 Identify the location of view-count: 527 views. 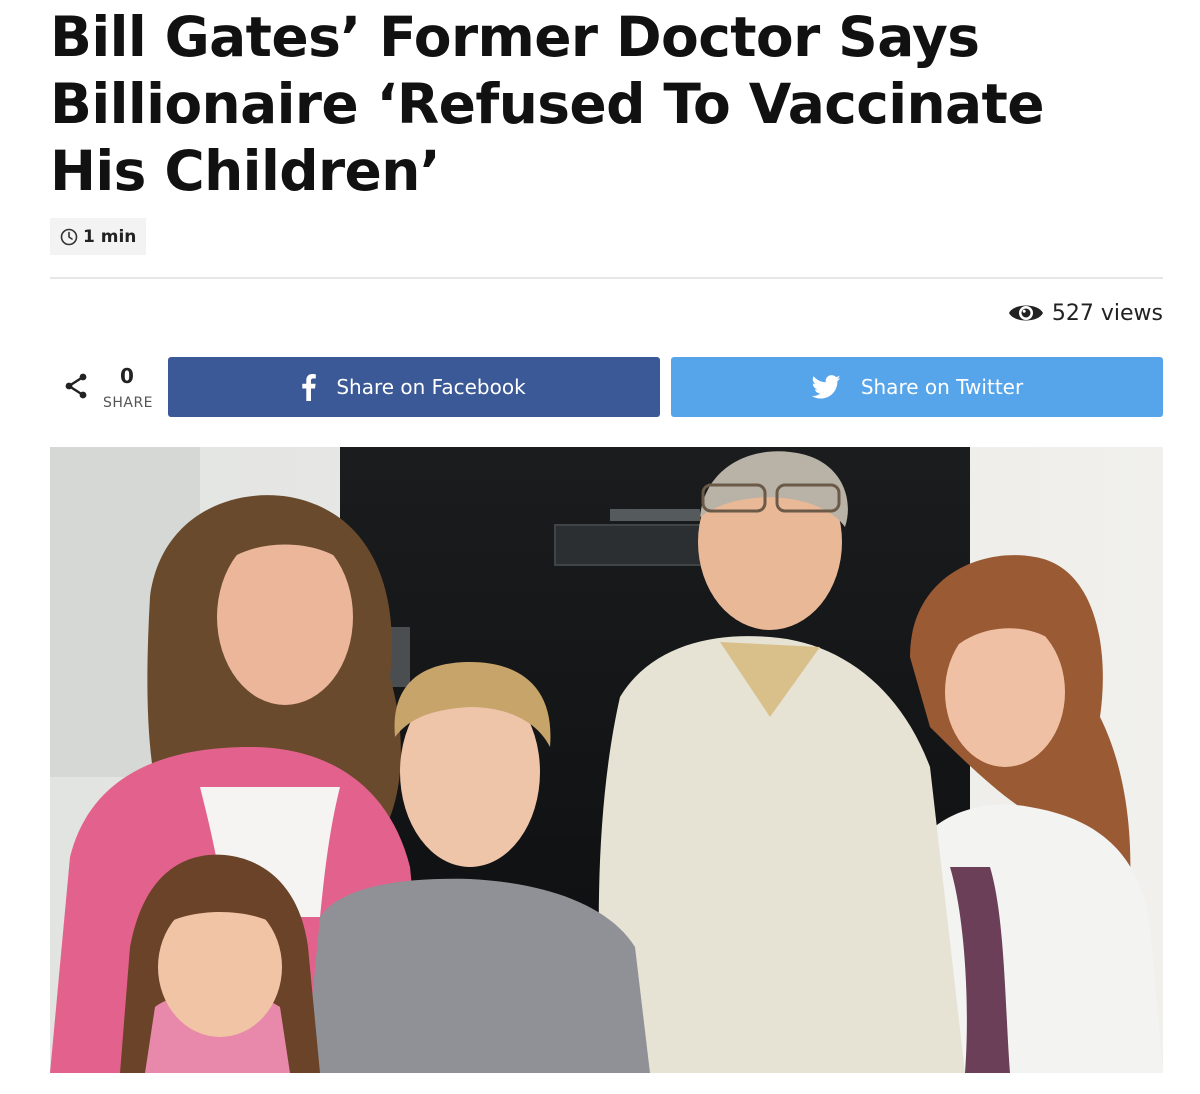
(1085, 313).